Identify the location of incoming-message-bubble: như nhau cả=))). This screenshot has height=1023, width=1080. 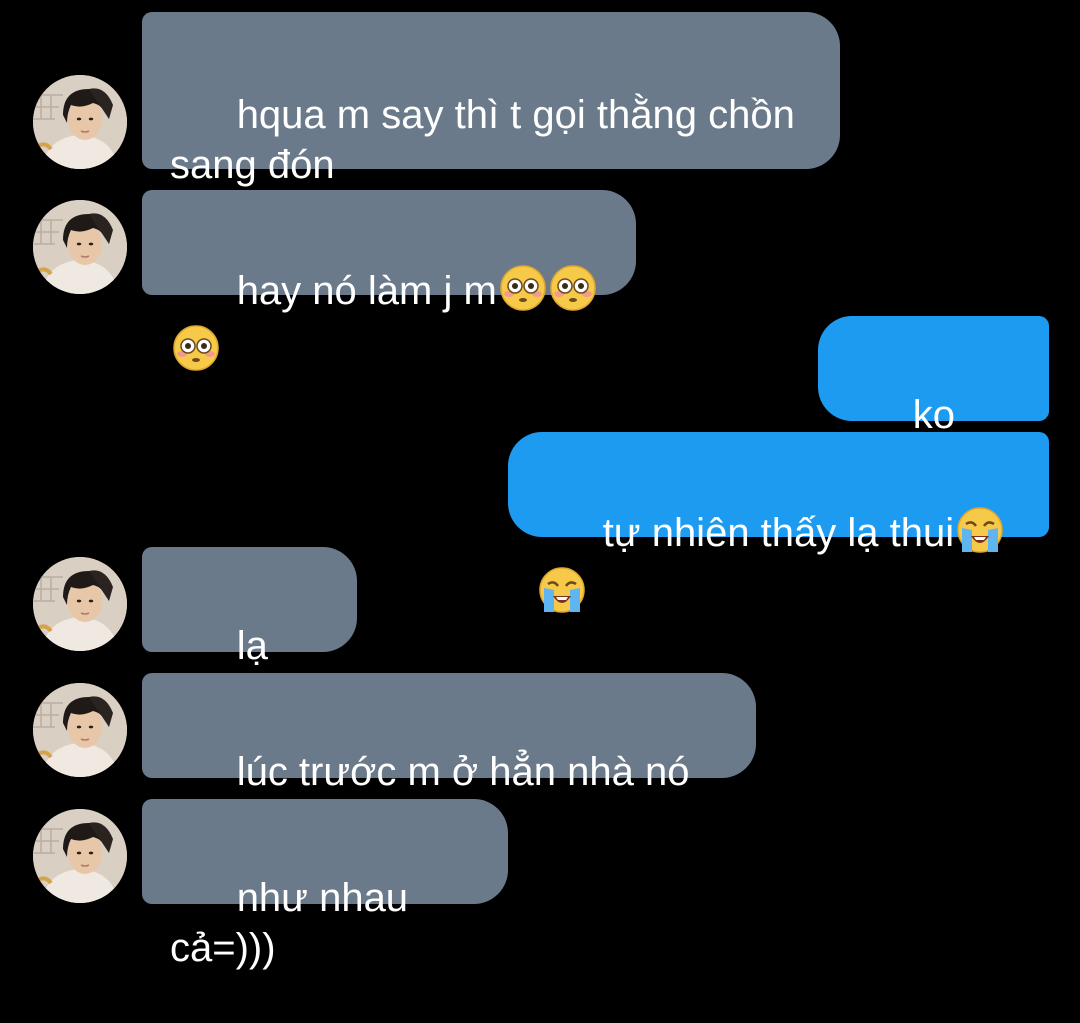
(325, 884).